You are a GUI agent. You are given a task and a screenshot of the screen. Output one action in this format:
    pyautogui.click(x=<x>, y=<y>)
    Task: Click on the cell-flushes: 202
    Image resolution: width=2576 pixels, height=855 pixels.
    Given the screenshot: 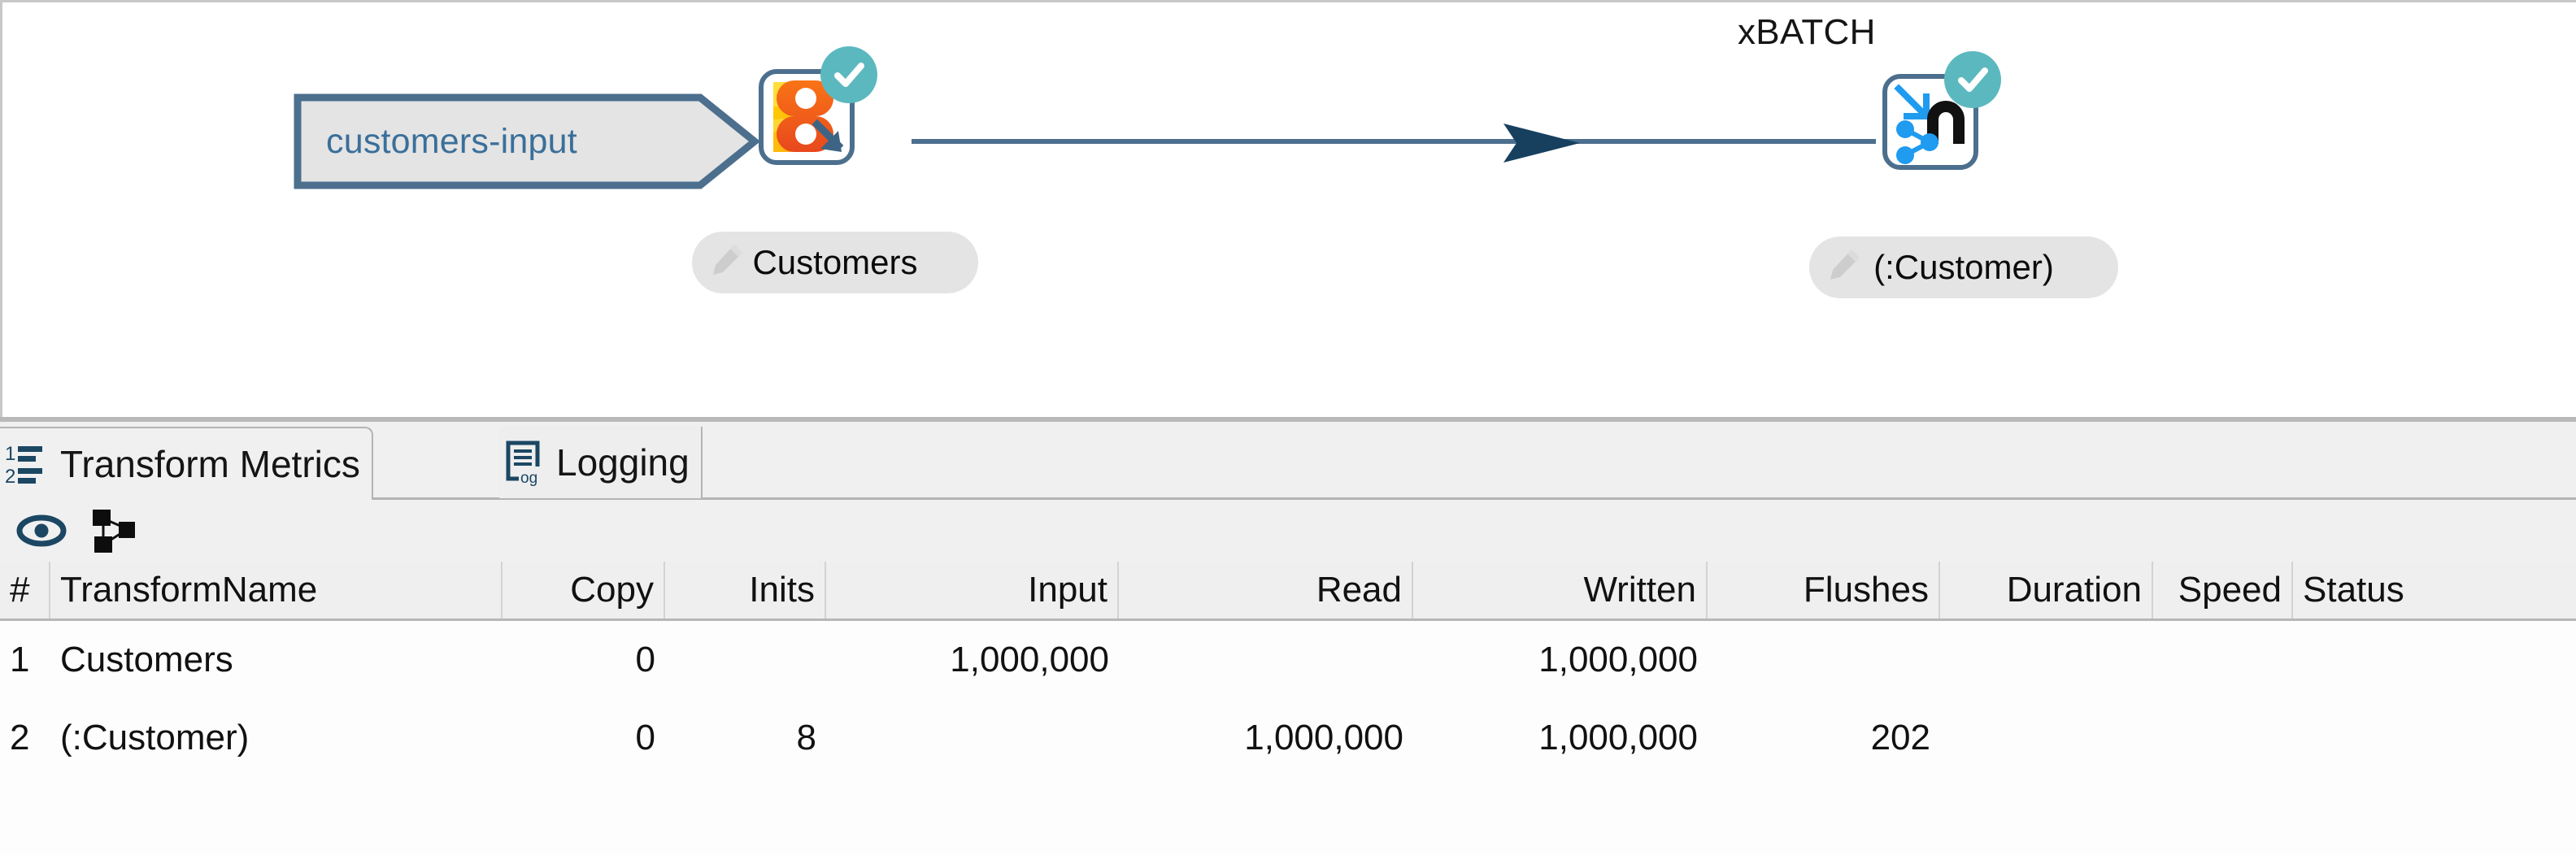 What is the action you would take?
    pyautogui.click(x=1900, y=737)
    